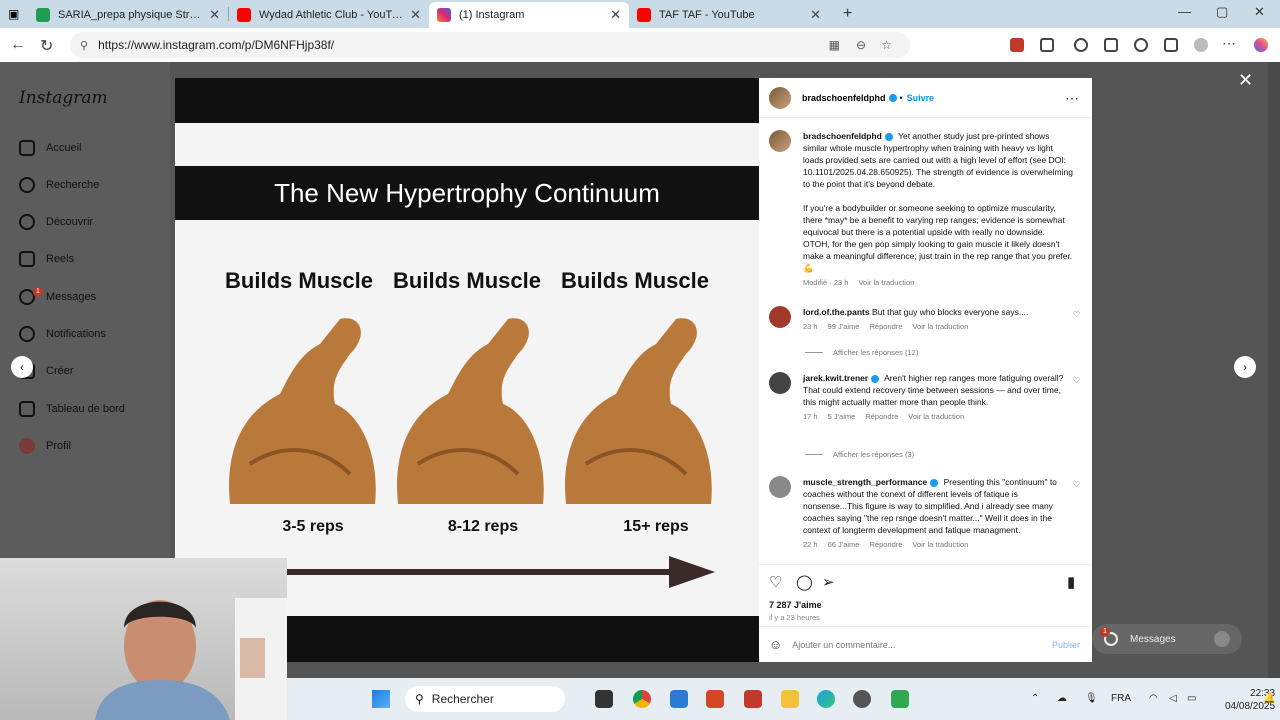  I want to click on url-text: https://www.instagram.com/p/DM6NFHjp38f/, so click(216, 45).